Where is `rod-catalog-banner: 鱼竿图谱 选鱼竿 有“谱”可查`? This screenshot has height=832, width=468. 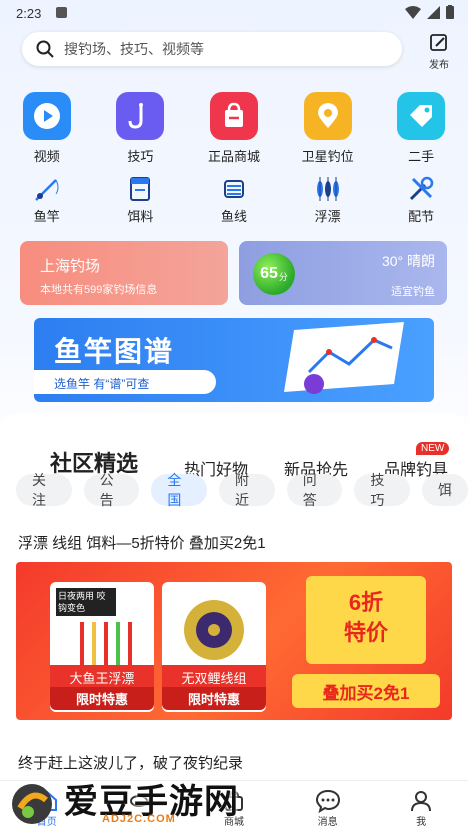 rod-catalog-banner: 鱼竿图谱 选鱼竿 有“谱”可查 is located at coordinates (234, 360).